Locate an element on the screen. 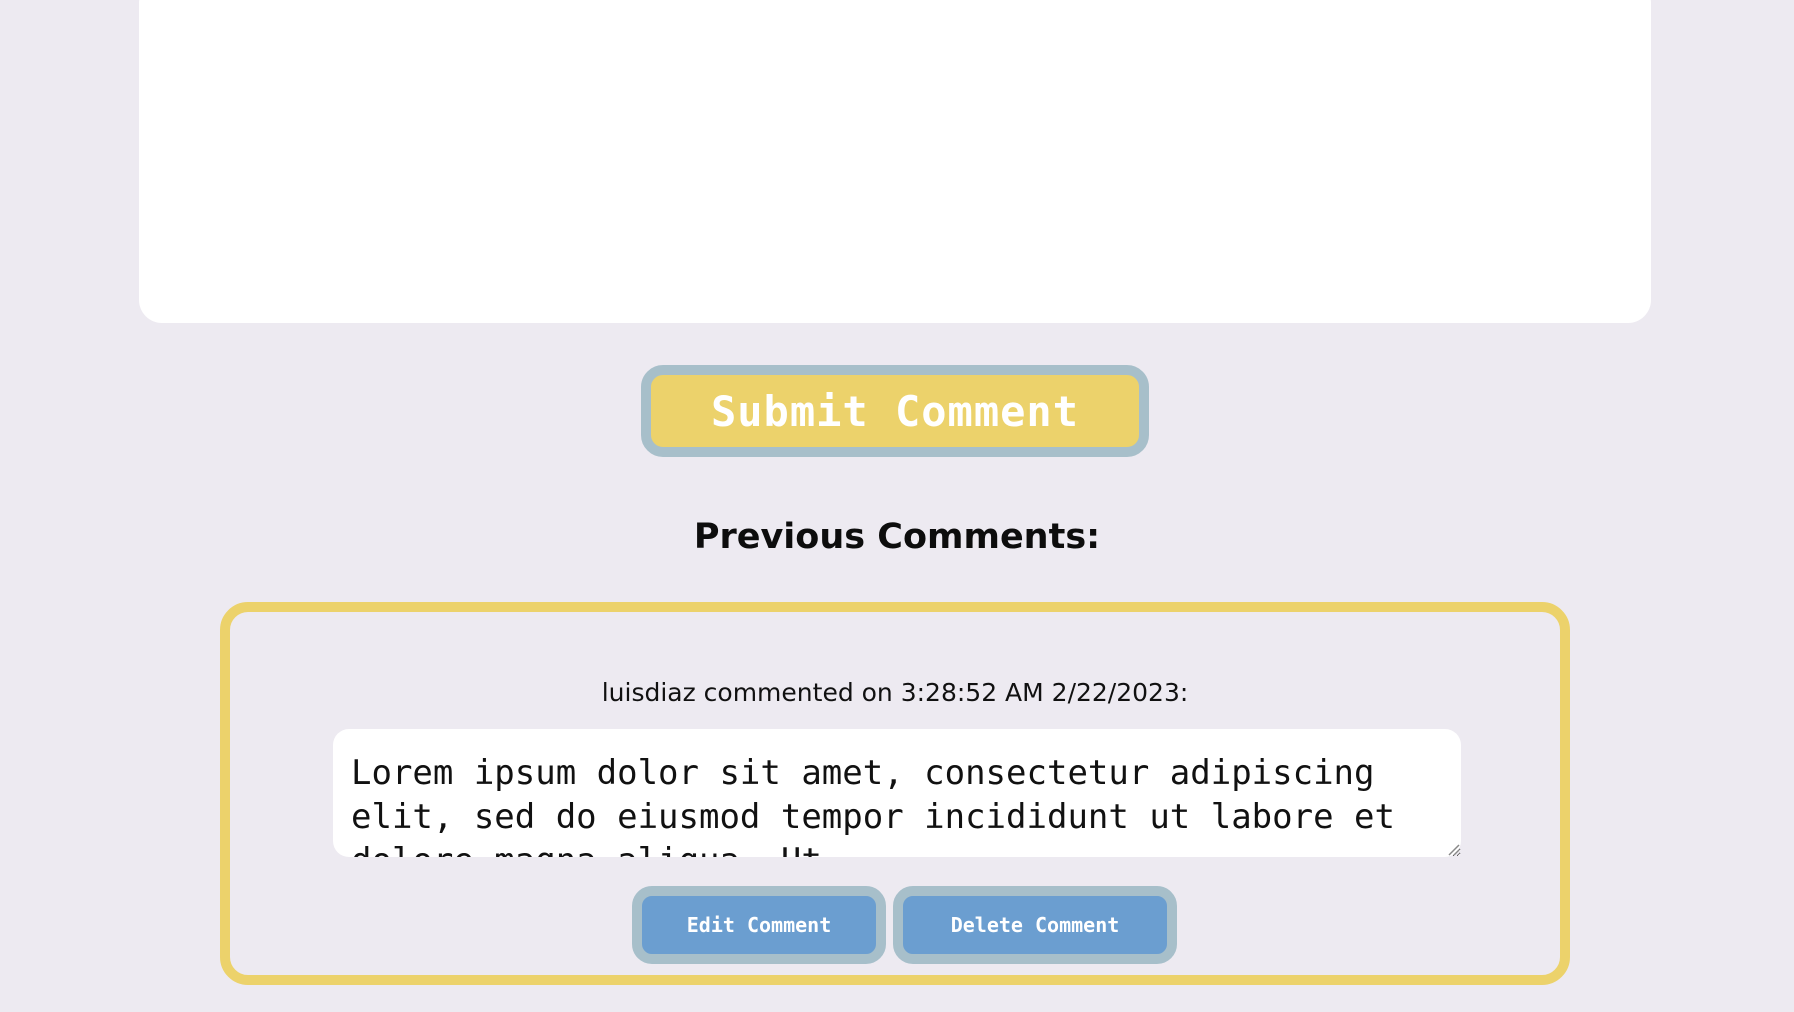  edit-comment-button: Edit Comment is located at coordinates (759, 925).